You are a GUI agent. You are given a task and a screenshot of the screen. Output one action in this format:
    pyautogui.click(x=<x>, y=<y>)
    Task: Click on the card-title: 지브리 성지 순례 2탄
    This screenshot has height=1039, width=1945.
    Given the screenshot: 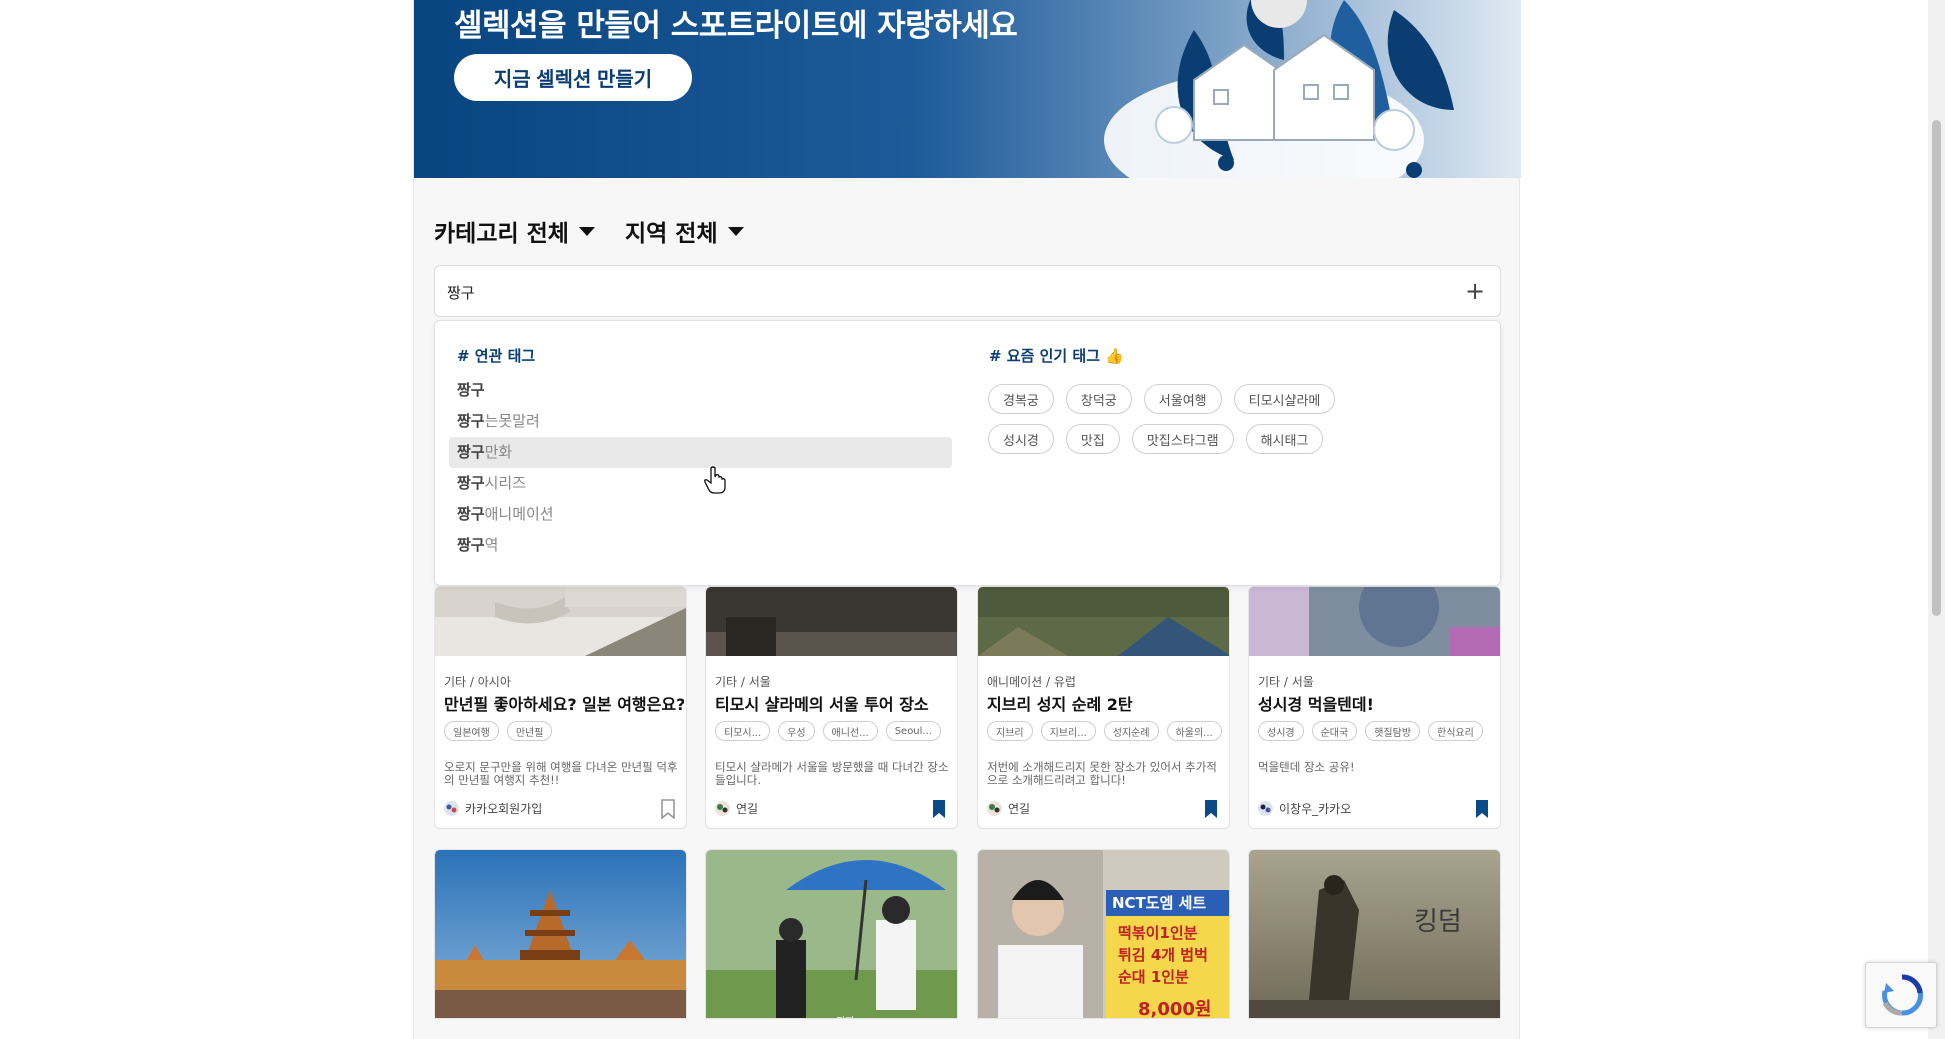 What is the action you would take?
    pyautogui.click(x=1060, y=704)
    